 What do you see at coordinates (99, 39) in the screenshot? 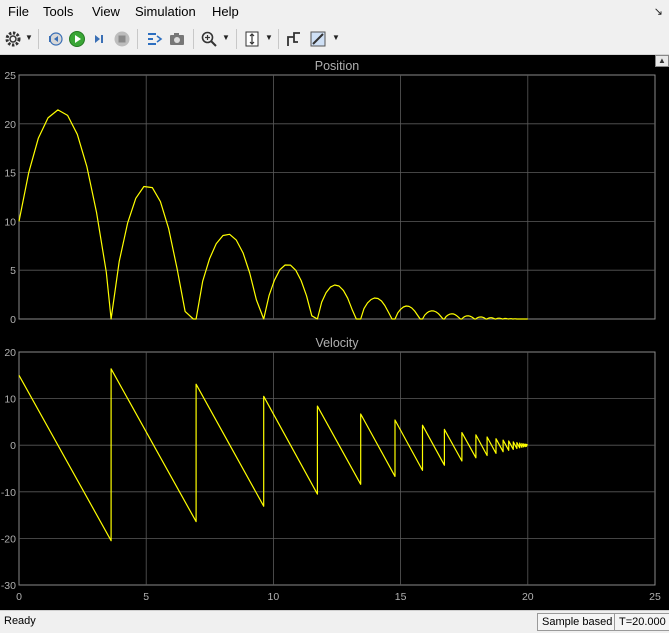
I see `step-forward-icon` at bounding box center [99, 39].